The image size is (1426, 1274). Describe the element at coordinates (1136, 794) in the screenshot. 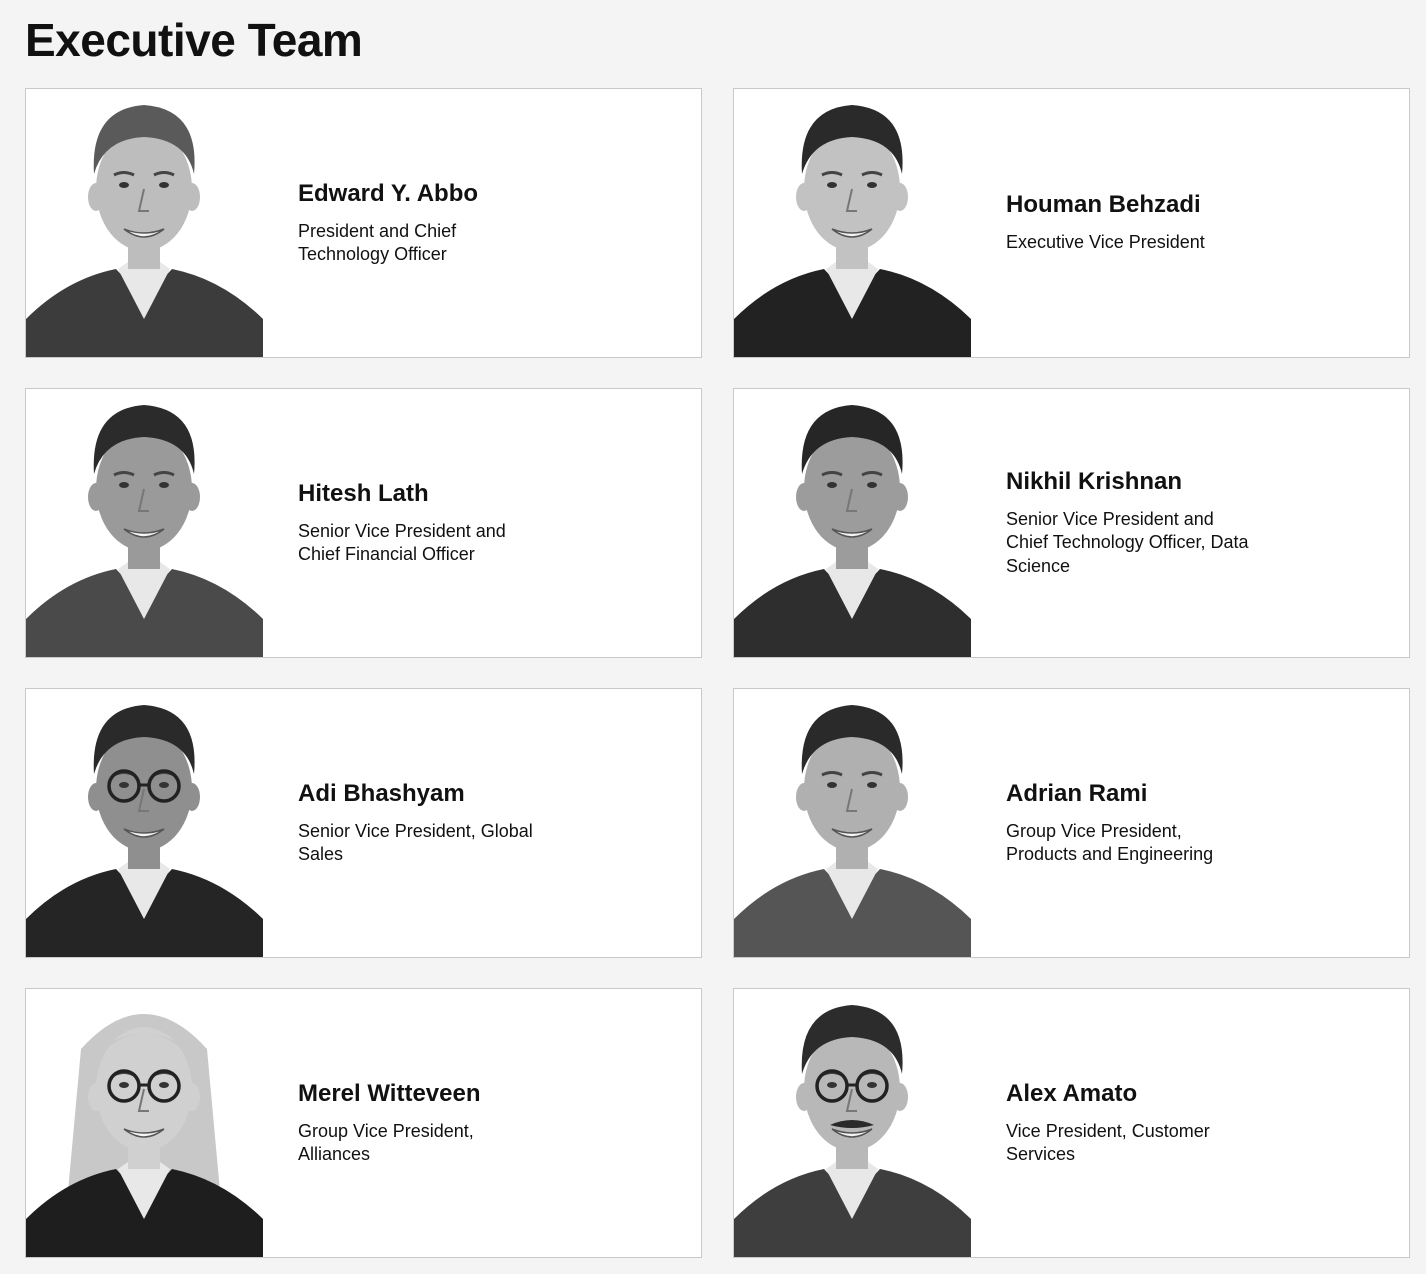

I see `executive-name: Adrian Rami` at that location.